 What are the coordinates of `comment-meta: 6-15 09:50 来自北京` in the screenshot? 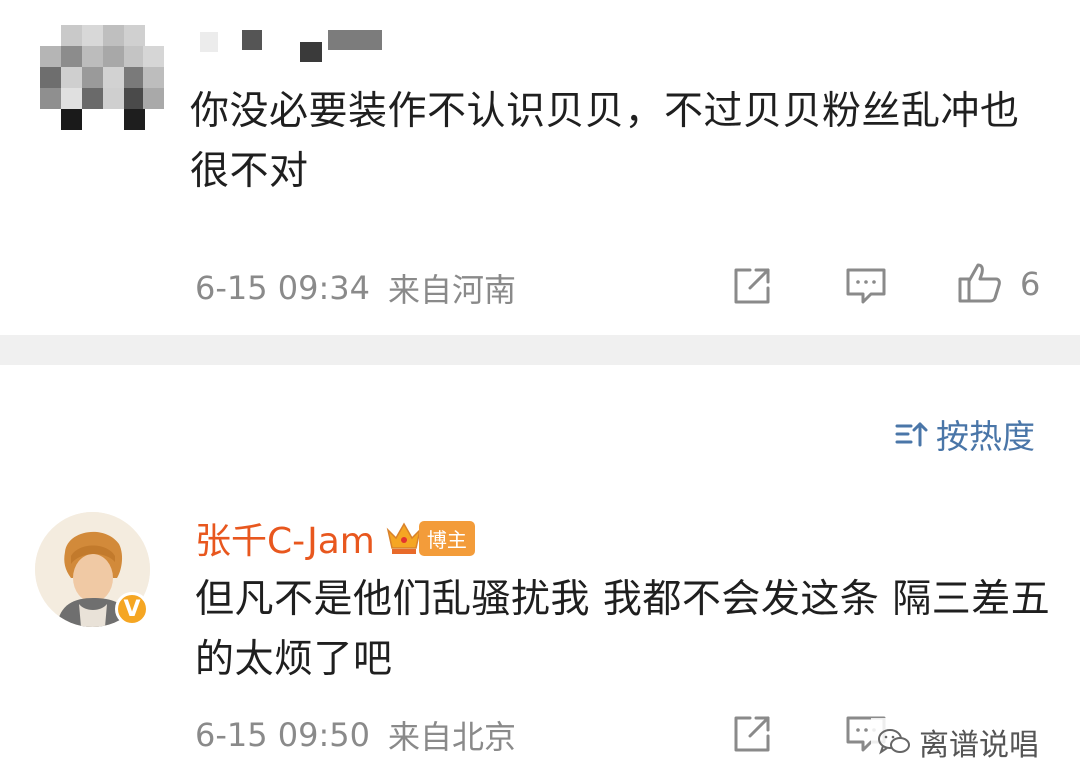 It's located at (355, 735).